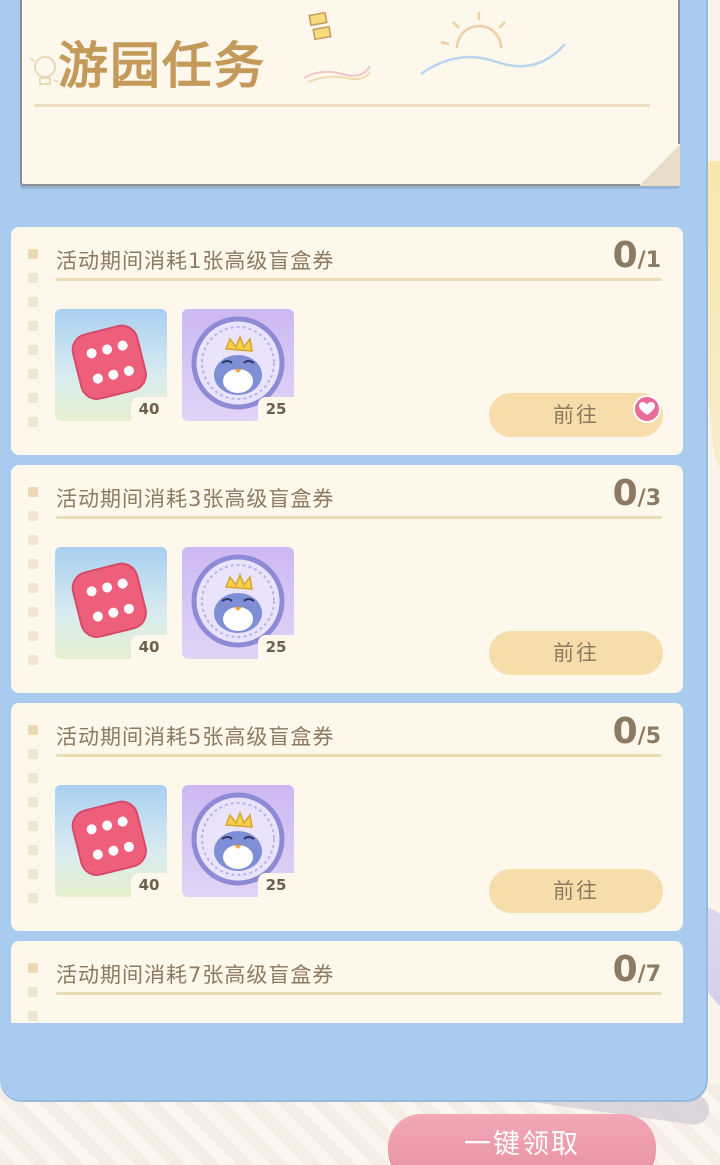 The width and height of the screenshot is (720, 1165). What do you see at coordinates (44, 70) in the screenshot?
I see `lightbulb-icon` at bounding box center [44, 70].